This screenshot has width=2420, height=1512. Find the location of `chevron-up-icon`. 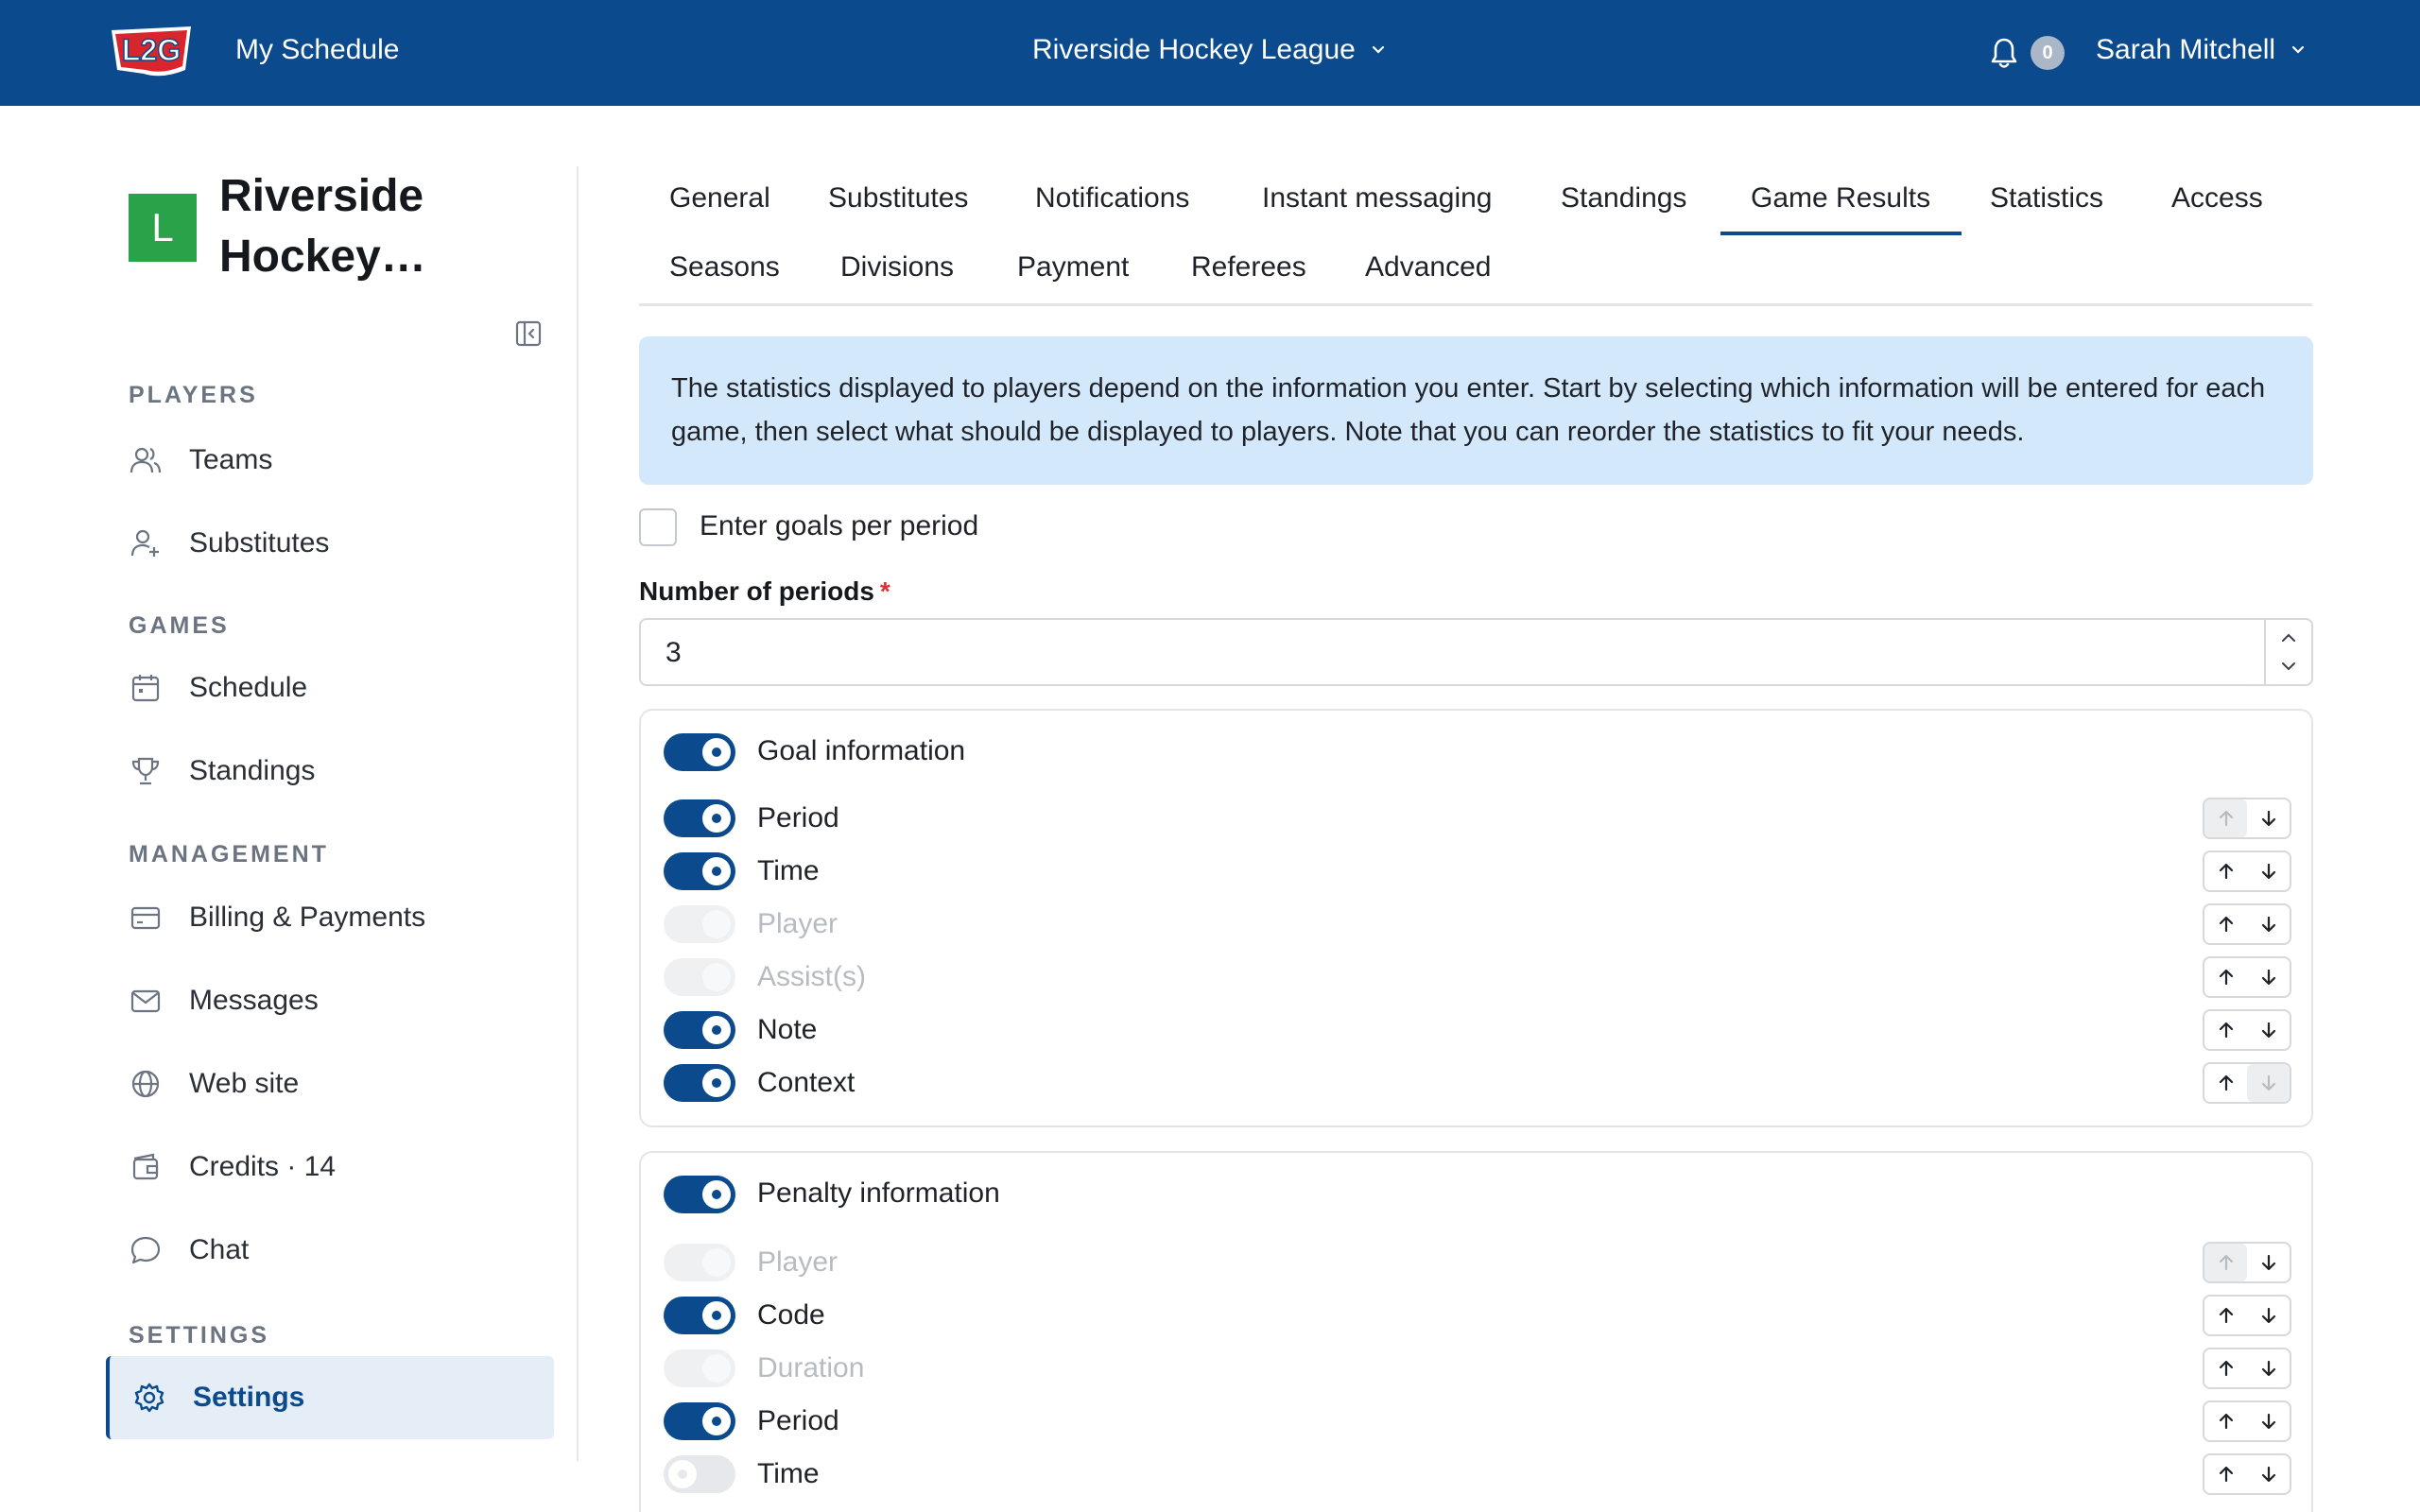

chevron-up-icon is located at coordinates (2288, 637).